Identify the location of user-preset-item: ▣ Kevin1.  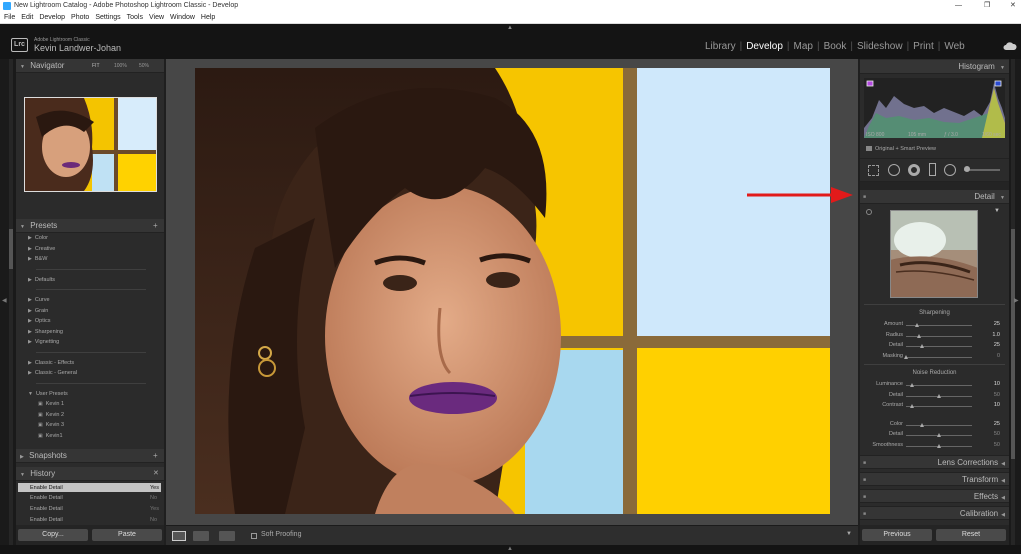
(50, 436).